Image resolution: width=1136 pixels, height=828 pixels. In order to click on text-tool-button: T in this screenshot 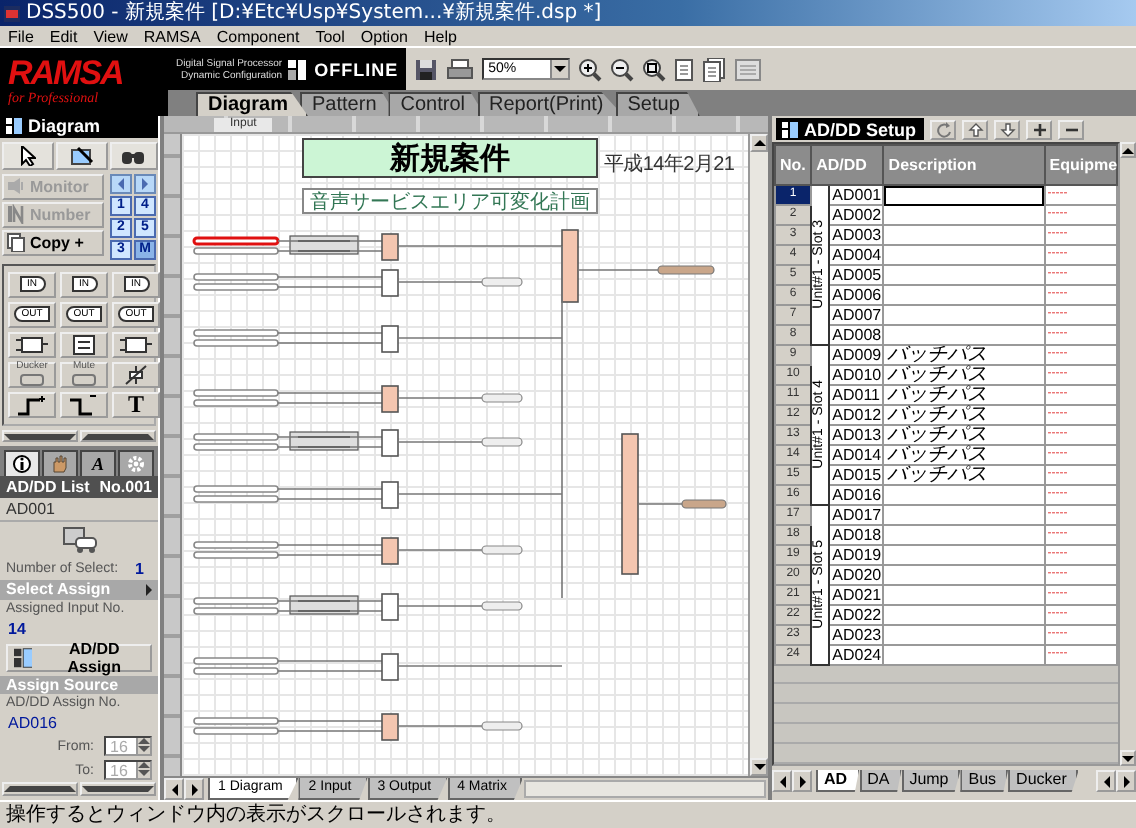, I will do `click(136, 404)`.